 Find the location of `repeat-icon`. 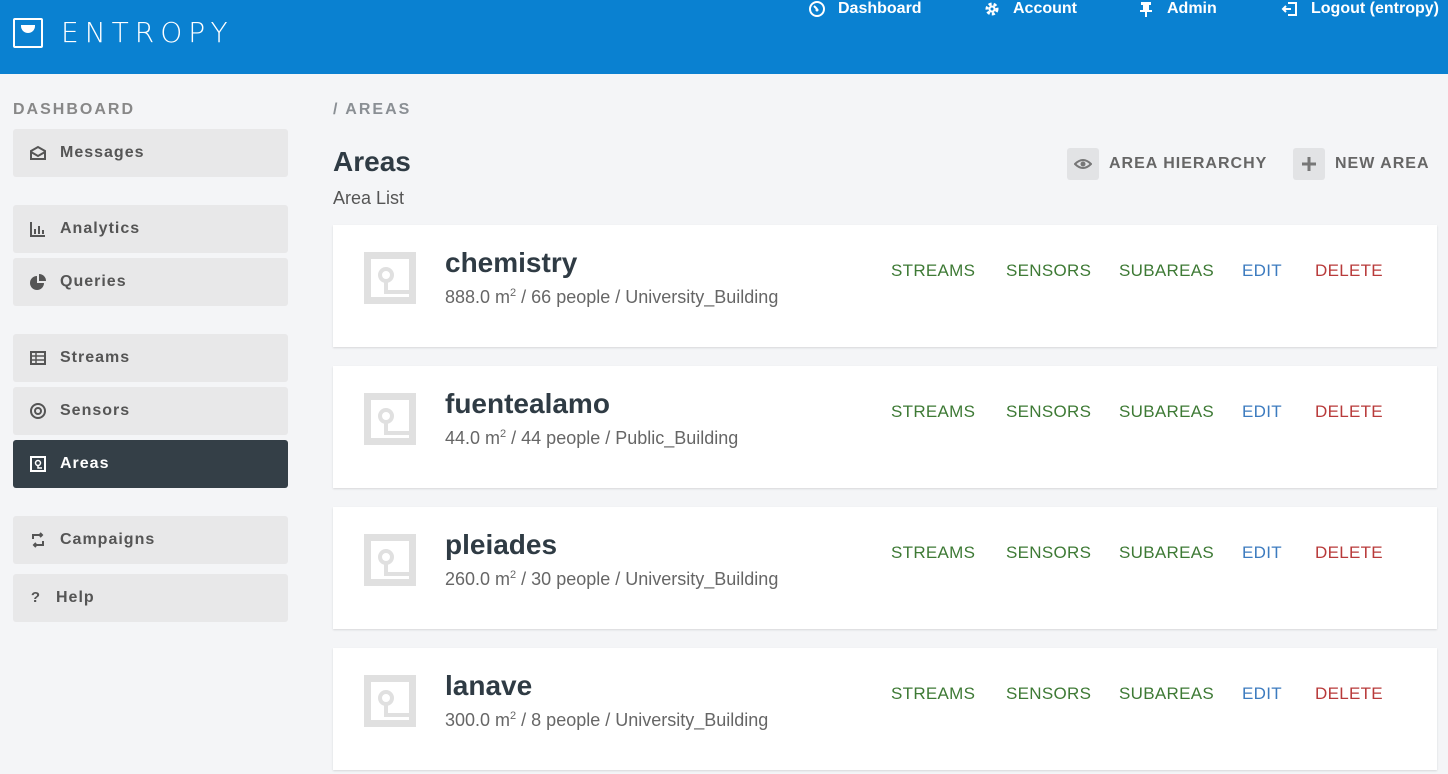

repeat-icon is located at coordinates (38, 540).